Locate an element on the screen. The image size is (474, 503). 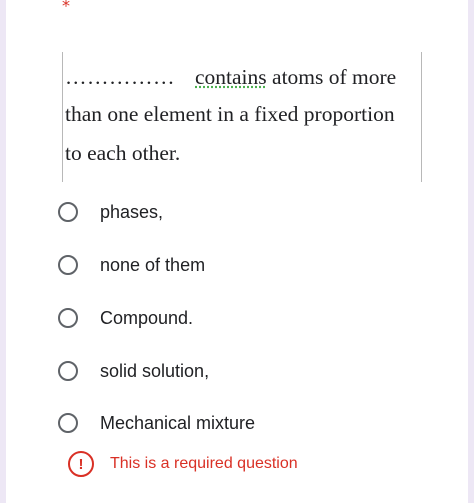
question-keyword: contains is located at coordinates (231, 77).